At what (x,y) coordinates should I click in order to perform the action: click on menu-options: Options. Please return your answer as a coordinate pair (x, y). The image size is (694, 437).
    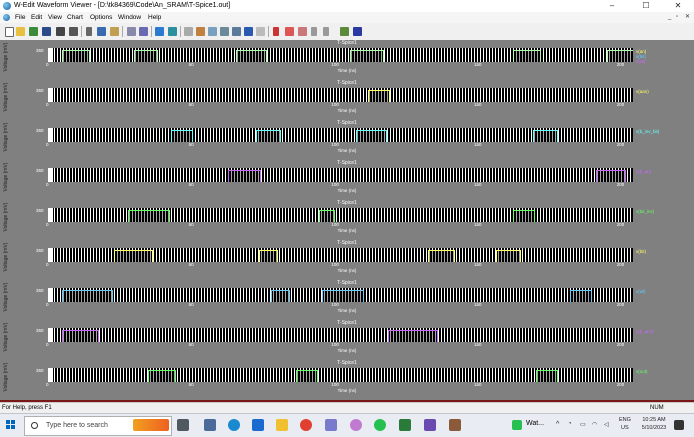
    Looking at the image, I should click on (101, 17).